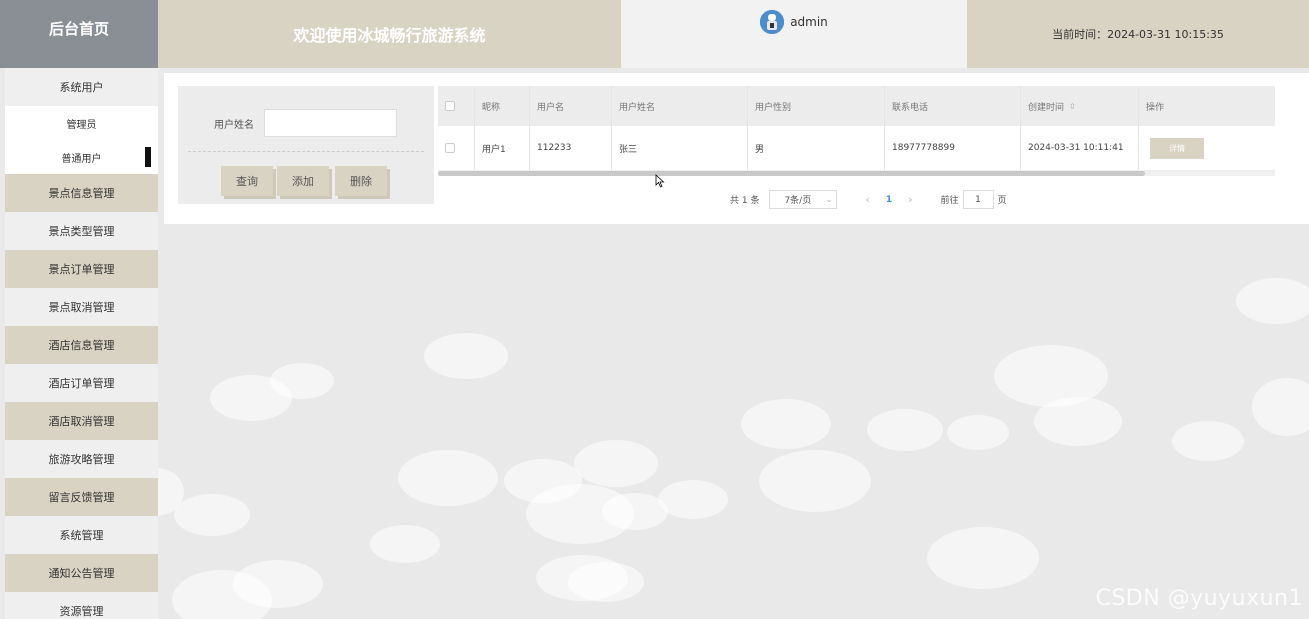  I want to click on col-realname: 用户姓名, so click(680, 106).